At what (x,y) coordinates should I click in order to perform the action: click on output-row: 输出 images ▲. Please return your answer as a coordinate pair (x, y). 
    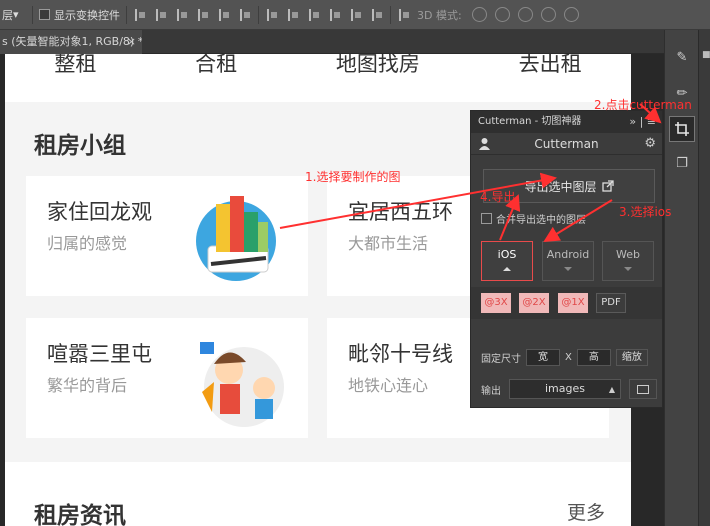
    Looking at the image, I should click on (569, 389).